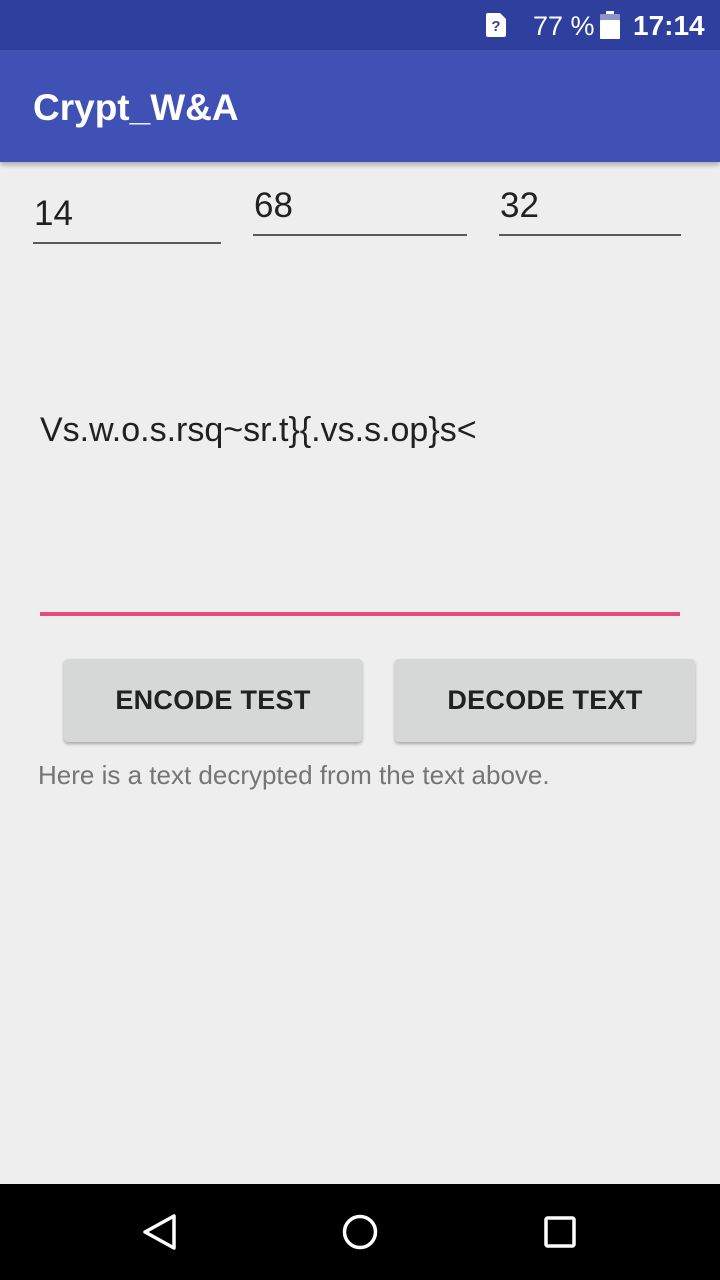 The width and height of the screenshot is (720, 1280). I want to click on key-field-3: 32, so click(590, 211).